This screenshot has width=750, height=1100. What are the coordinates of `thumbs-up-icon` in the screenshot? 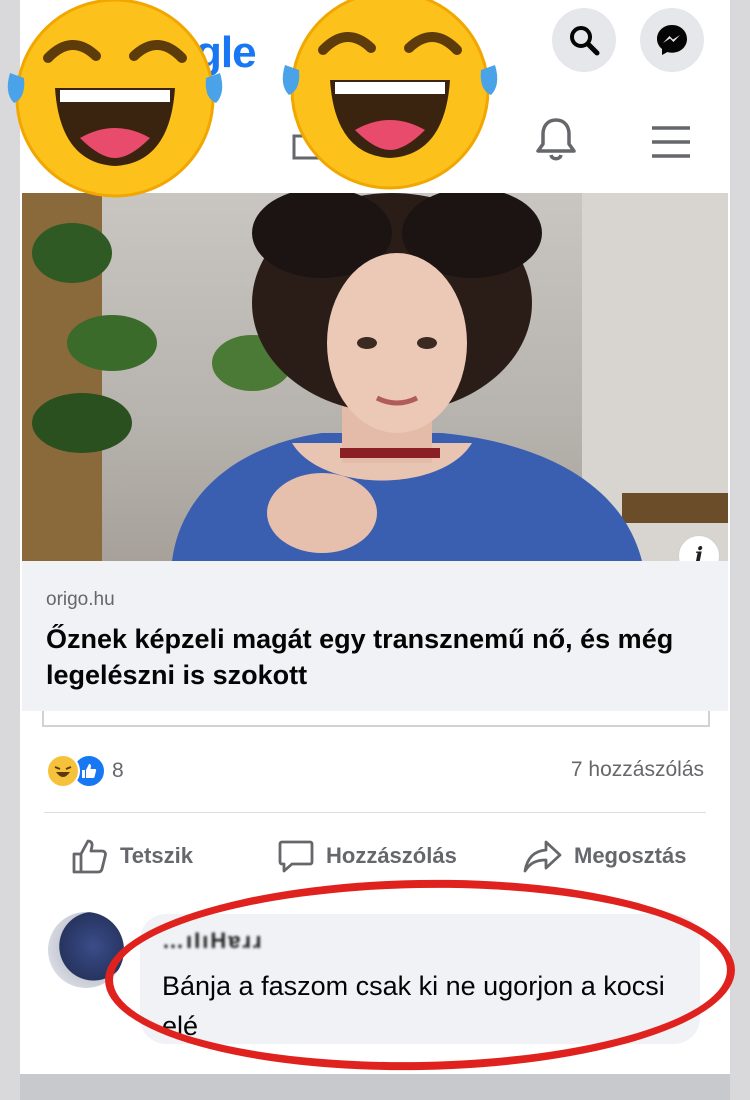 It's located at (89, 856).